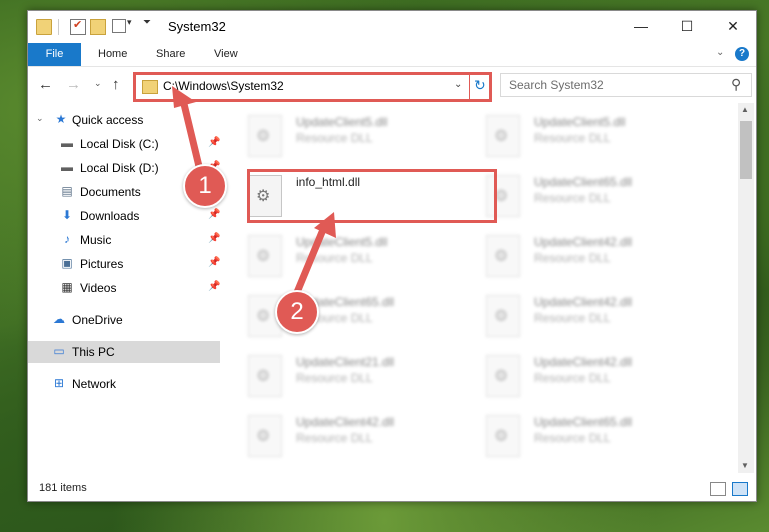 The height and width of the screenshot is (532, 769). I want to click on new-folder-icon, so click(98, 27).